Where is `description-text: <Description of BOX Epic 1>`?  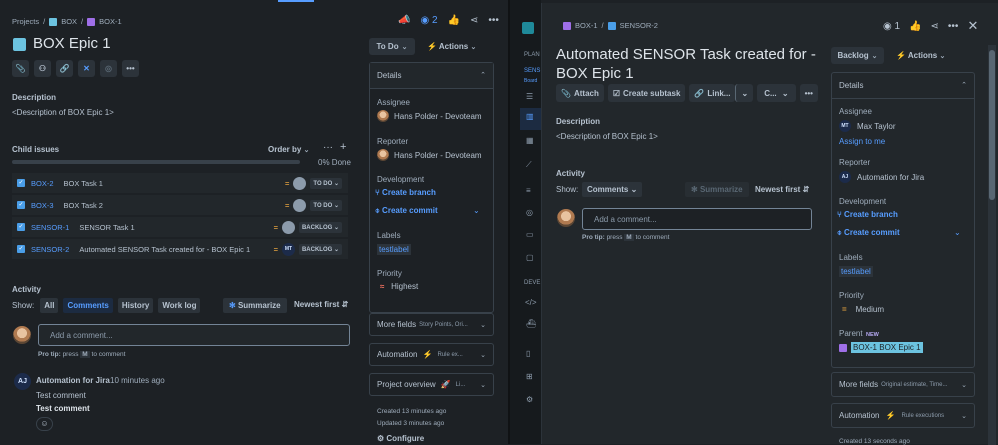
description-text: <Description of BOX Epic 1> is located at coordinates (607, 136).